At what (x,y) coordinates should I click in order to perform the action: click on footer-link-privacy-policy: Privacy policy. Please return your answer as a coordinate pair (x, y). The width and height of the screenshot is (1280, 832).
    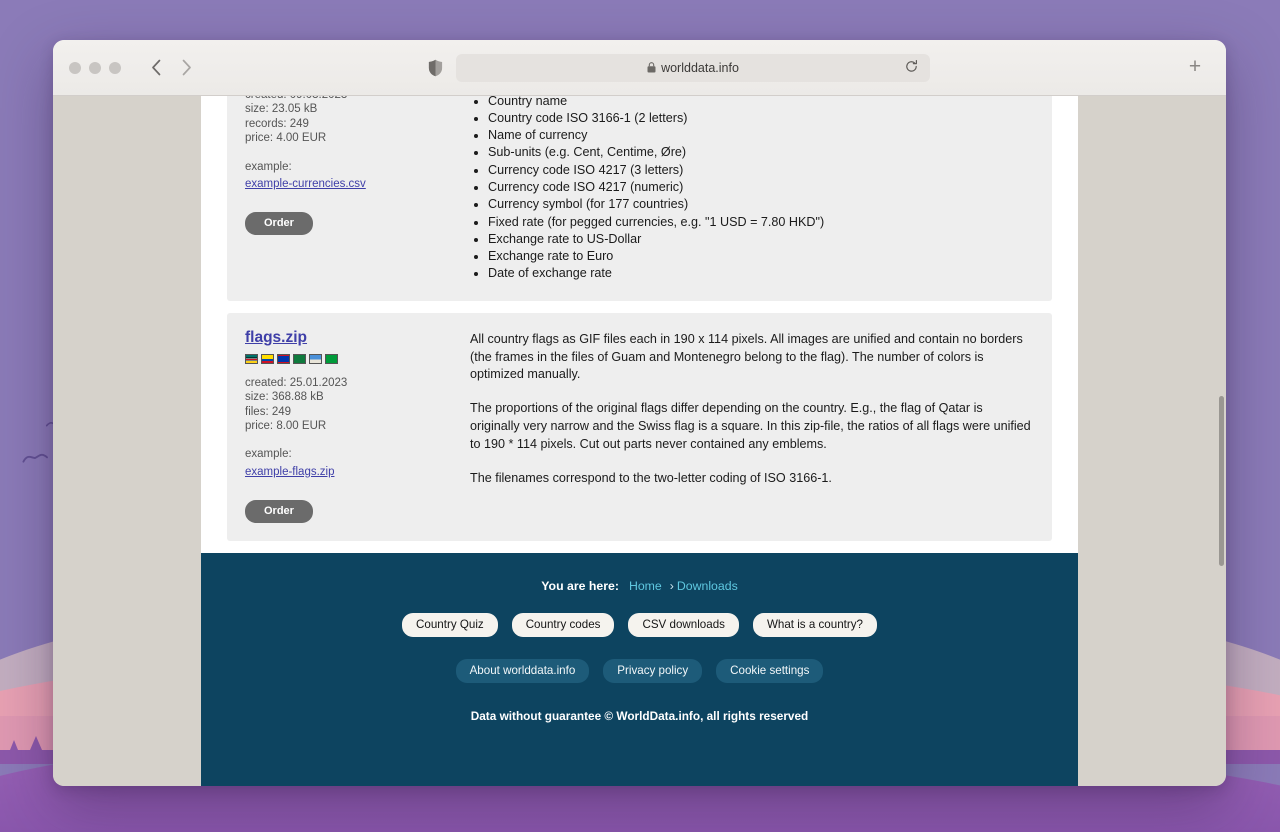
    Looking at the image, I should click on (653, 670).